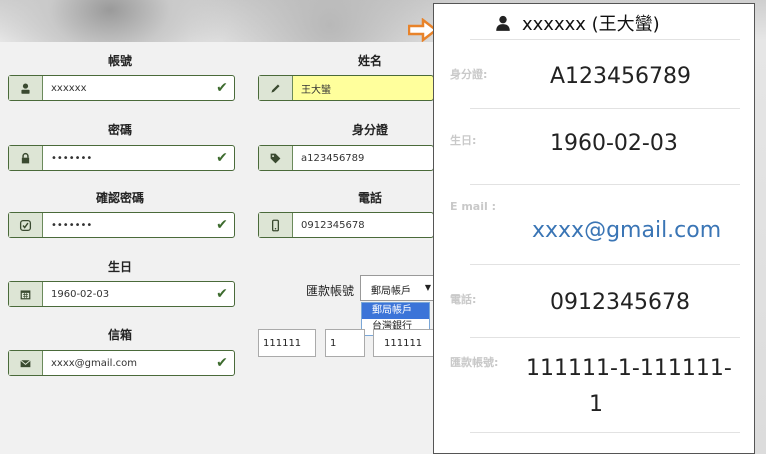 The height and width of the screenshot is (454, 766). Describe the element at coordinates (121, 225) in the screenshot. I see `confirm-password-field: ••••••• ✔` at that location.